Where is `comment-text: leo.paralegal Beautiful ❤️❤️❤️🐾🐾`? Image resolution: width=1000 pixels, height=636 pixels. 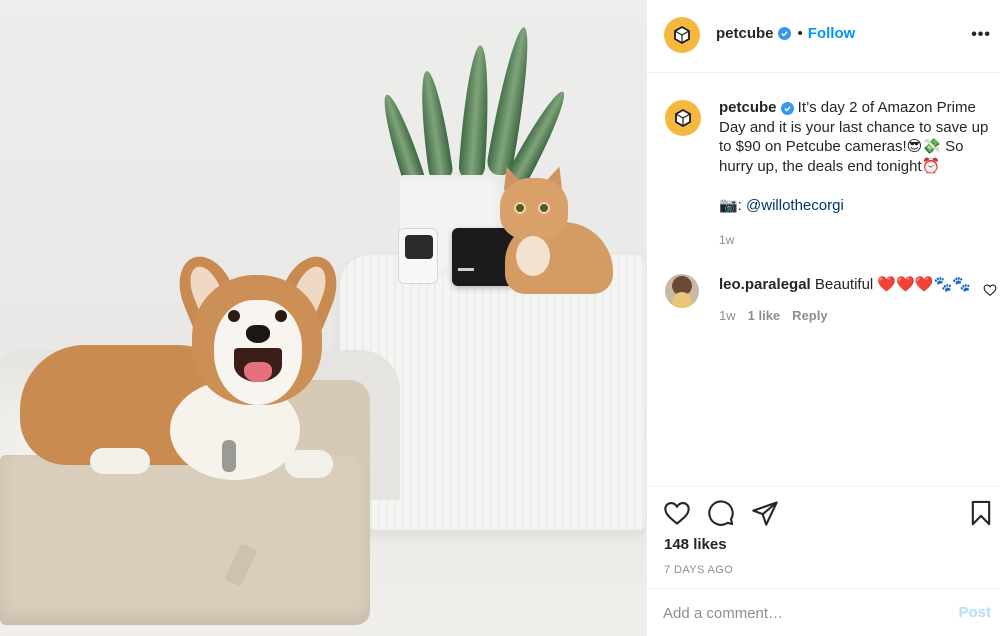 comment-text: leo.paralegal Beautiful ❤️❤️❤️🐾🐾 is located at coordinates (845, 284).